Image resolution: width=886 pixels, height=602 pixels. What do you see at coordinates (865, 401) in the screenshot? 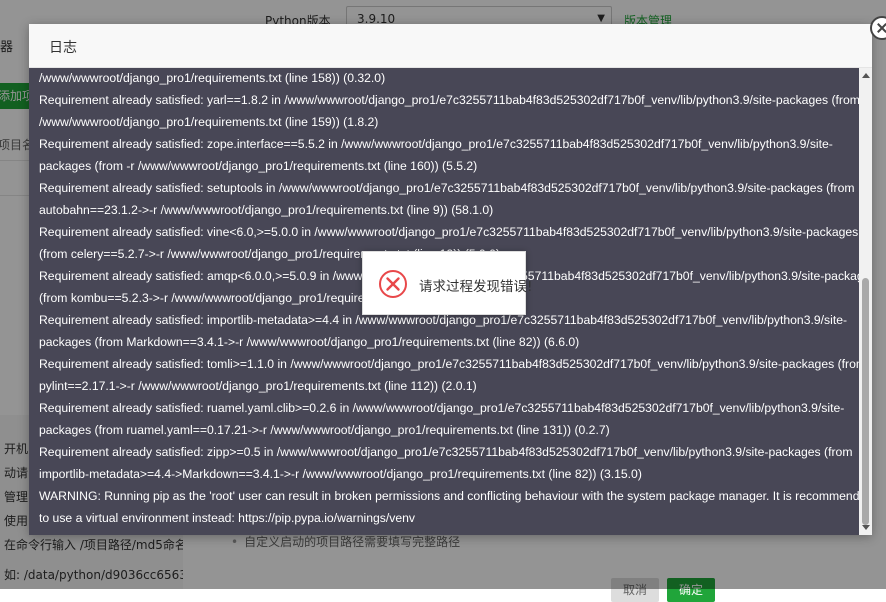
I see `scroll-thumb` at bounding box center [865, 401].